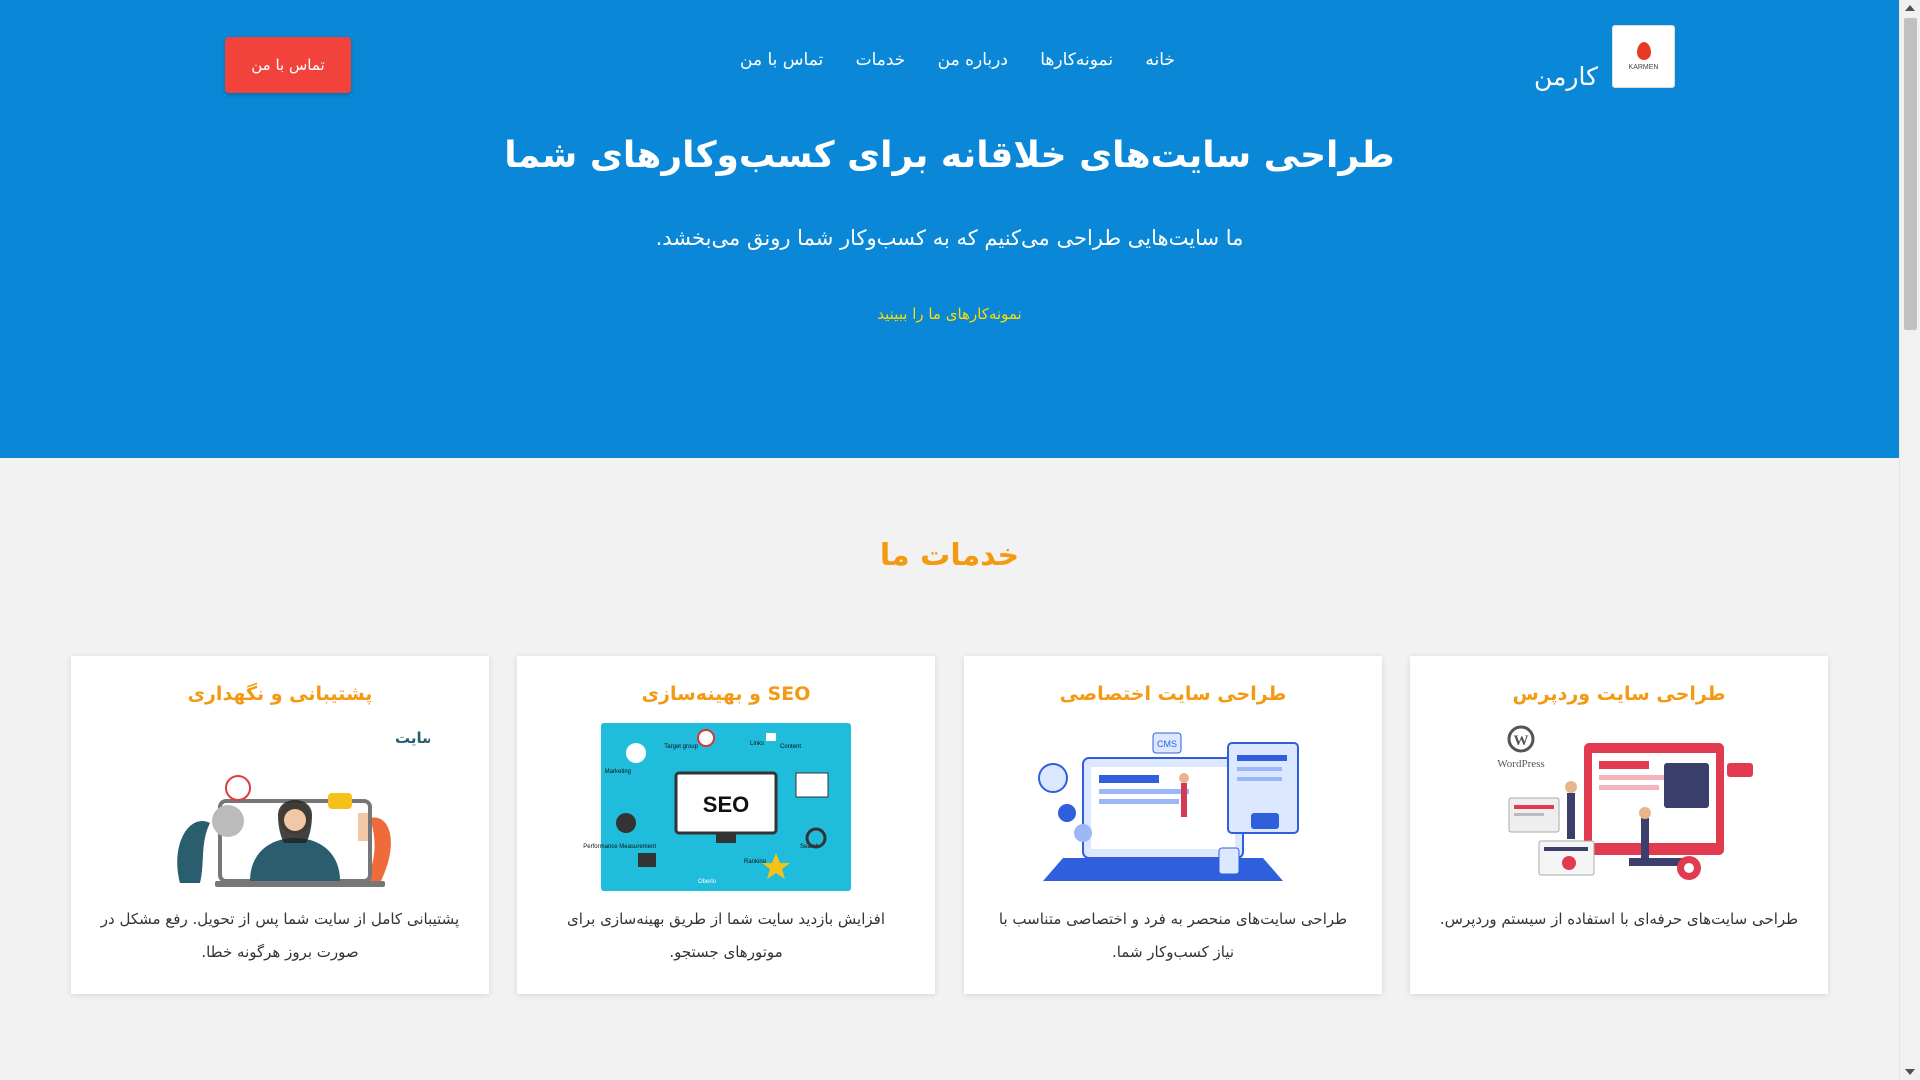 The image size is (1920, 1080). I want to click on nav-item-services: خدمات, so click(881, 60).